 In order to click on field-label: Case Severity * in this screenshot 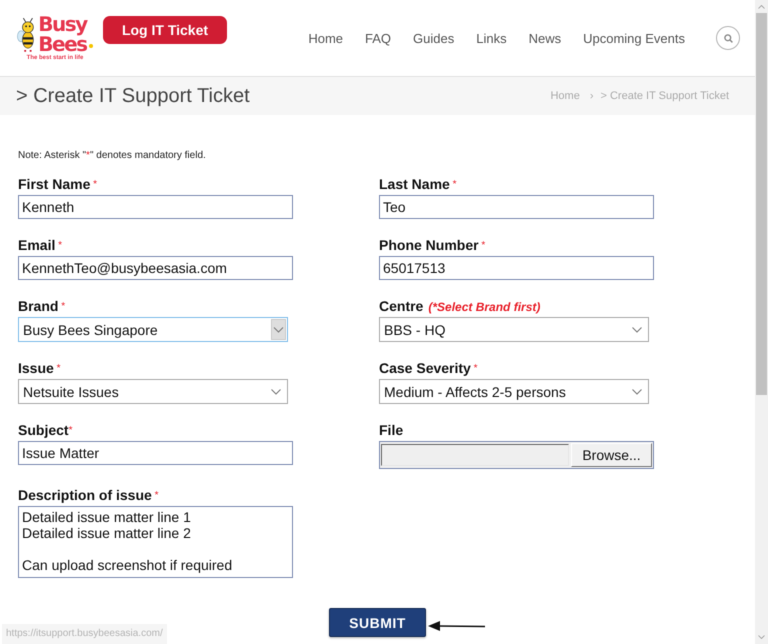, I will do `click(428, 368)`.